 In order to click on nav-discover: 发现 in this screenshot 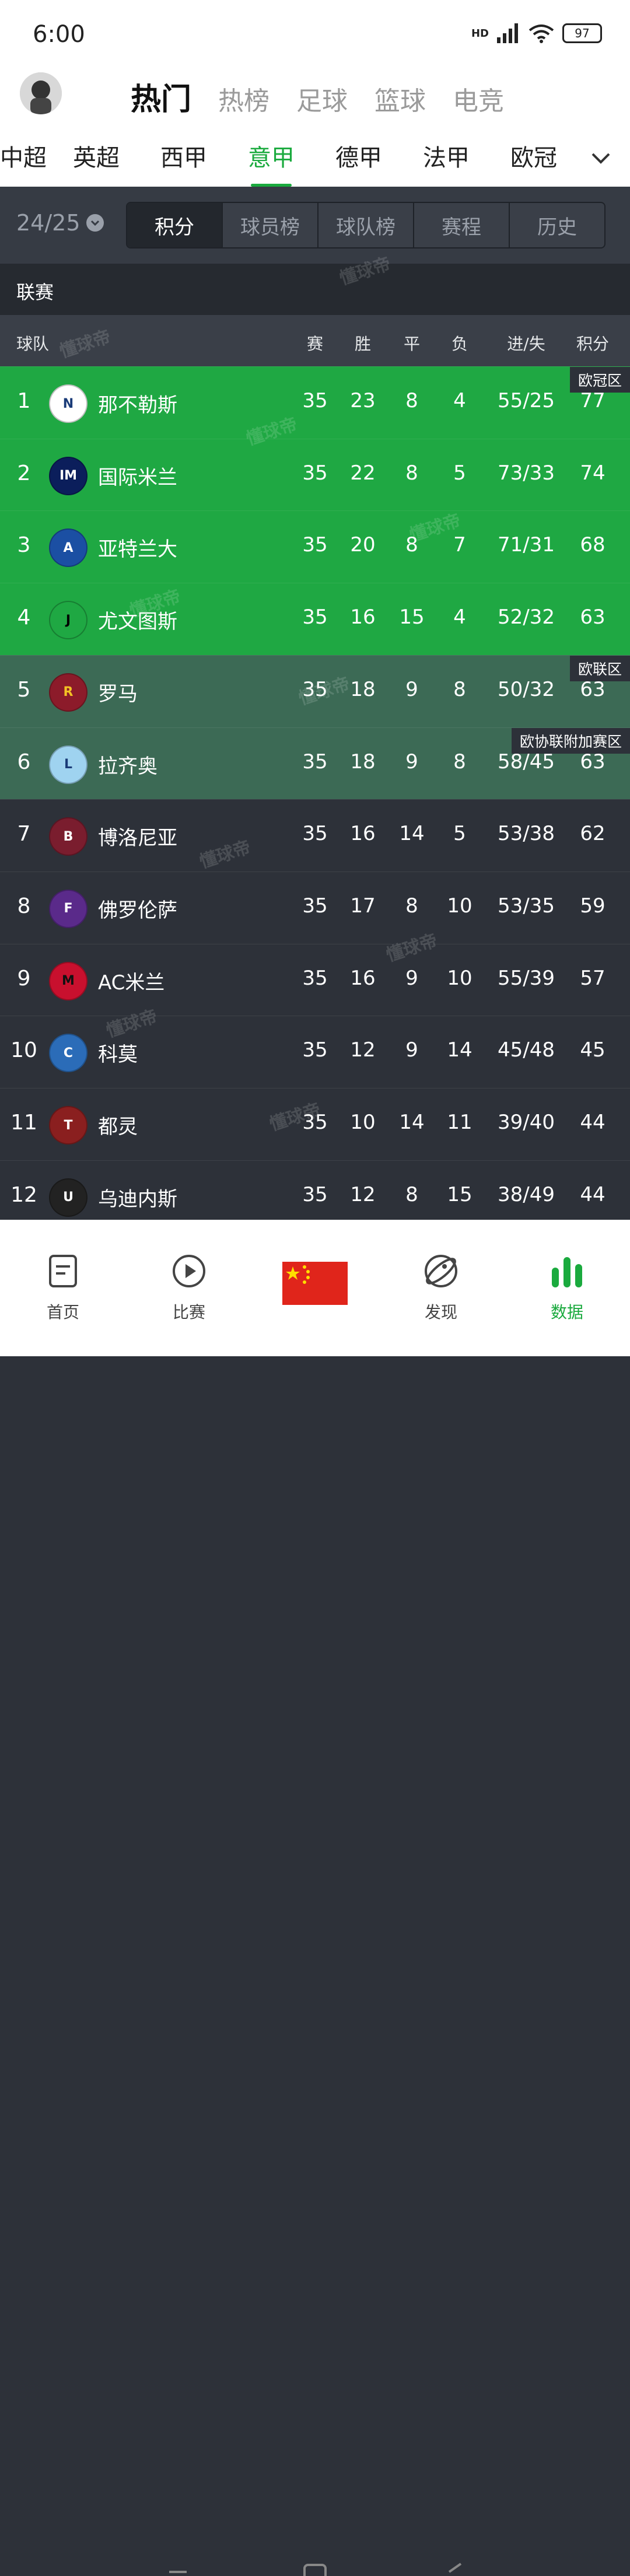, I will do `click(441, 1287)`.